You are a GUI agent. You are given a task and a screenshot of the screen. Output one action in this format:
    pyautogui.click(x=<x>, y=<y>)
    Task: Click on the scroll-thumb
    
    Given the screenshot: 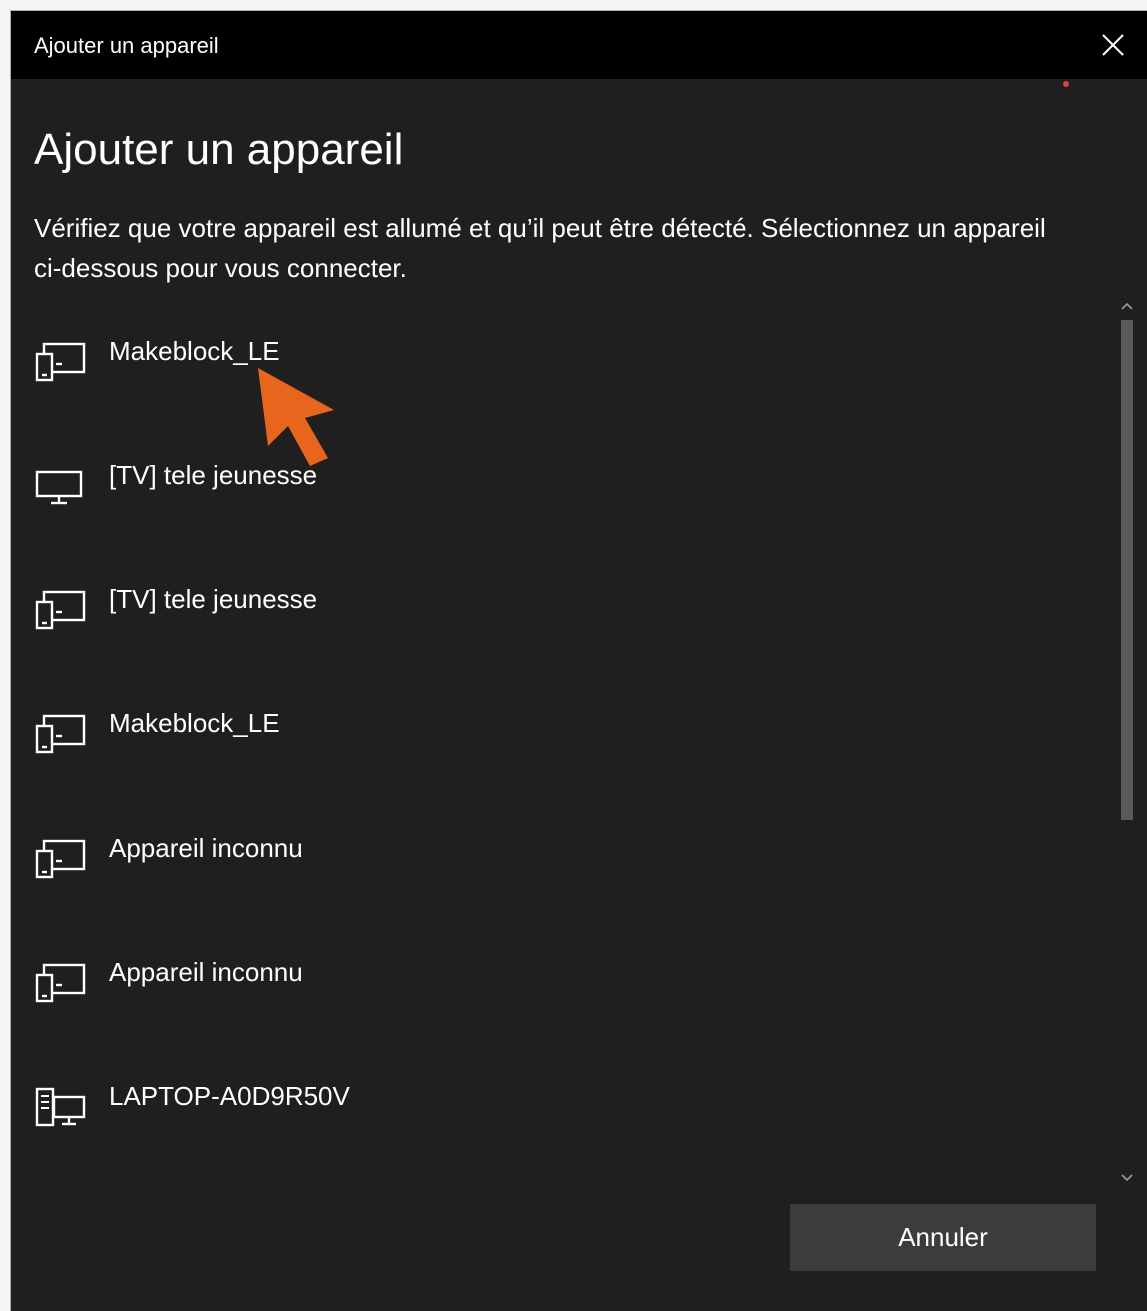 What is the action you would take?
    pyautogui.click(x=1127, y=570)
    